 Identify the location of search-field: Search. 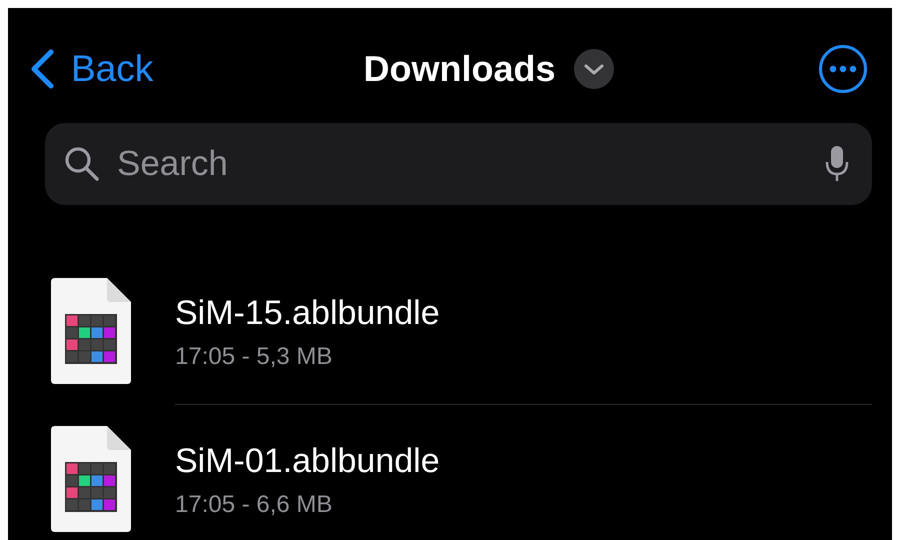
(458, 164).